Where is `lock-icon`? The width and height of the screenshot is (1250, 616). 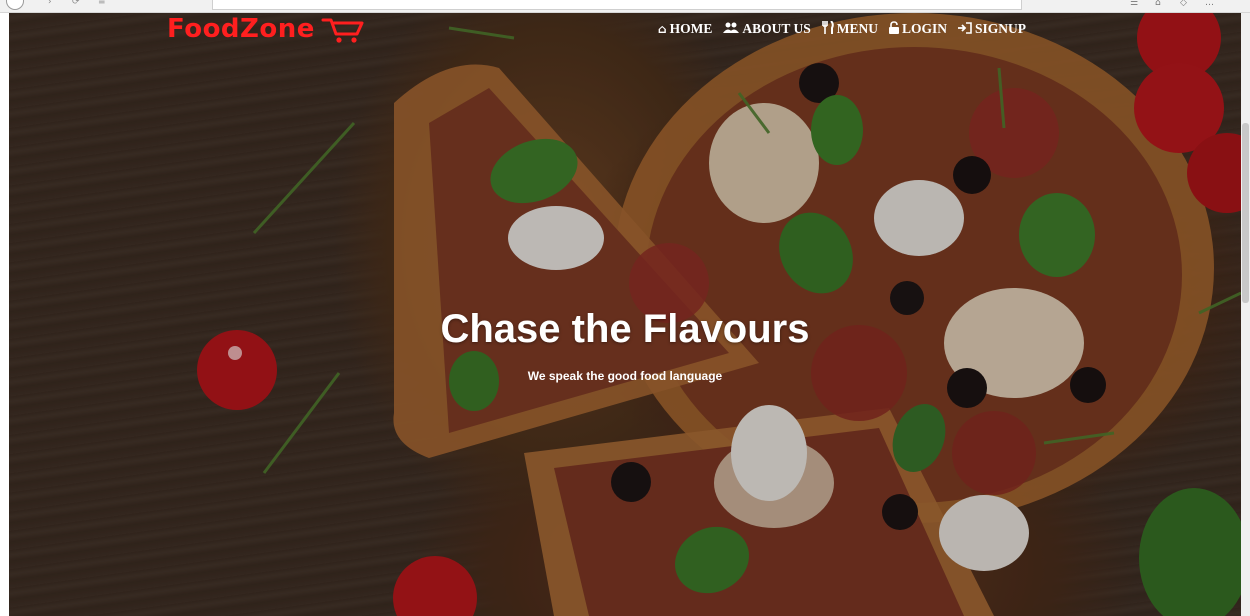
lock-icon is located at coordinates (894, 29).